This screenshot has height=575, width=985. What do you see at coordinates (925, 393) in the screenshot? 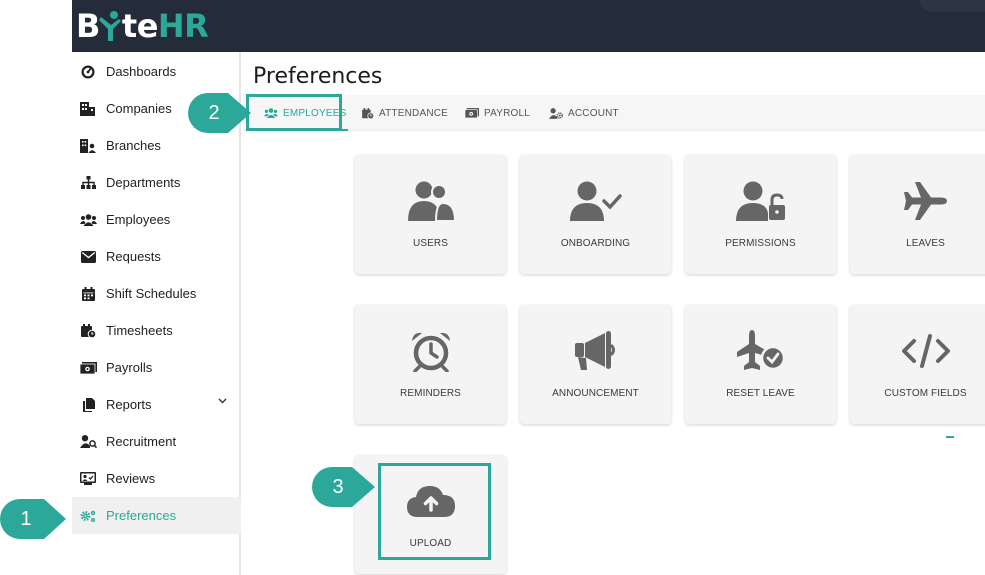
I see `card-label: CUSTOM FIELDS` at bounding box center [925, 393].